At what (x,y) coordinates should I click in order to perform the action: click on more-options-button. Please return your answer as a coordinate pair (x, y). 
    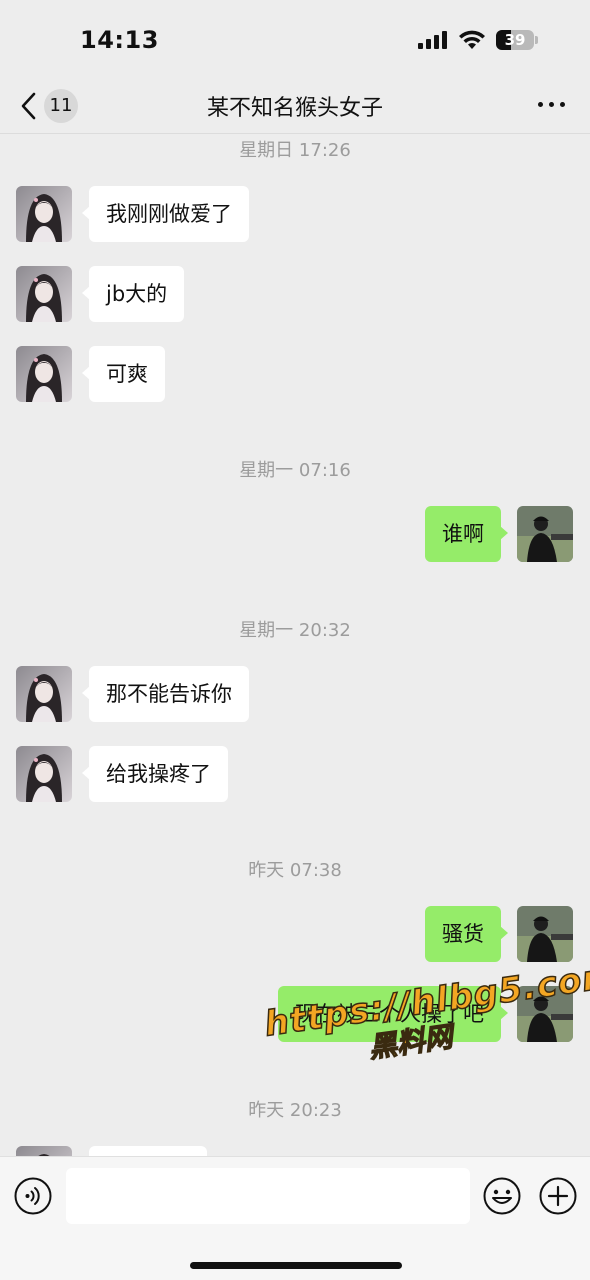
    Looking at the image, I should click on (552, 104).